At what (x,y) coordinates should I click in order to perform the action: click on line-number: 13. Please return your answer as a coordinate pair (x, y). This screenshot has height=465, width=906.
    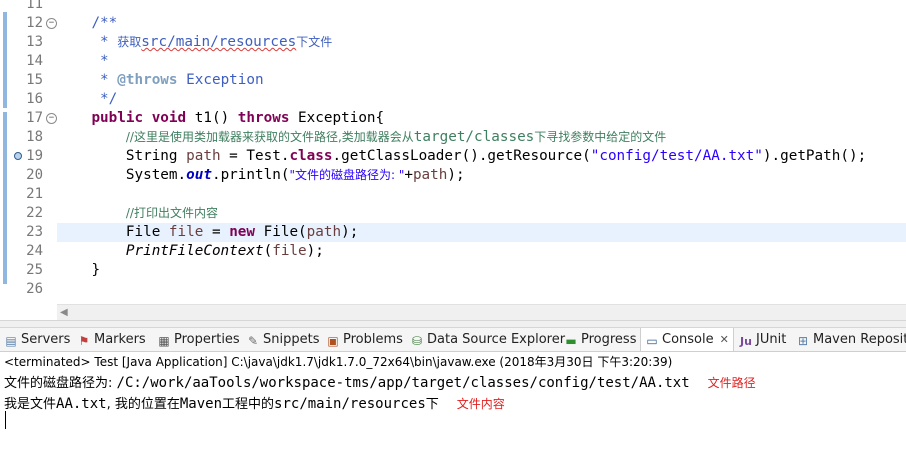
    Looking at the image, I should click on (34, 42).